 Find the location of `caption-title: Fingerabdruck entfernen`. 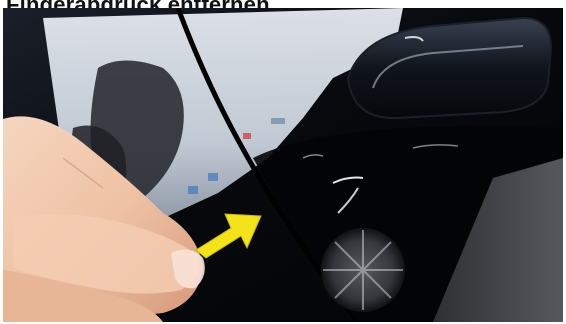

caption-title: Fingerabdruck entfernen is located at coordinates (138, 4).